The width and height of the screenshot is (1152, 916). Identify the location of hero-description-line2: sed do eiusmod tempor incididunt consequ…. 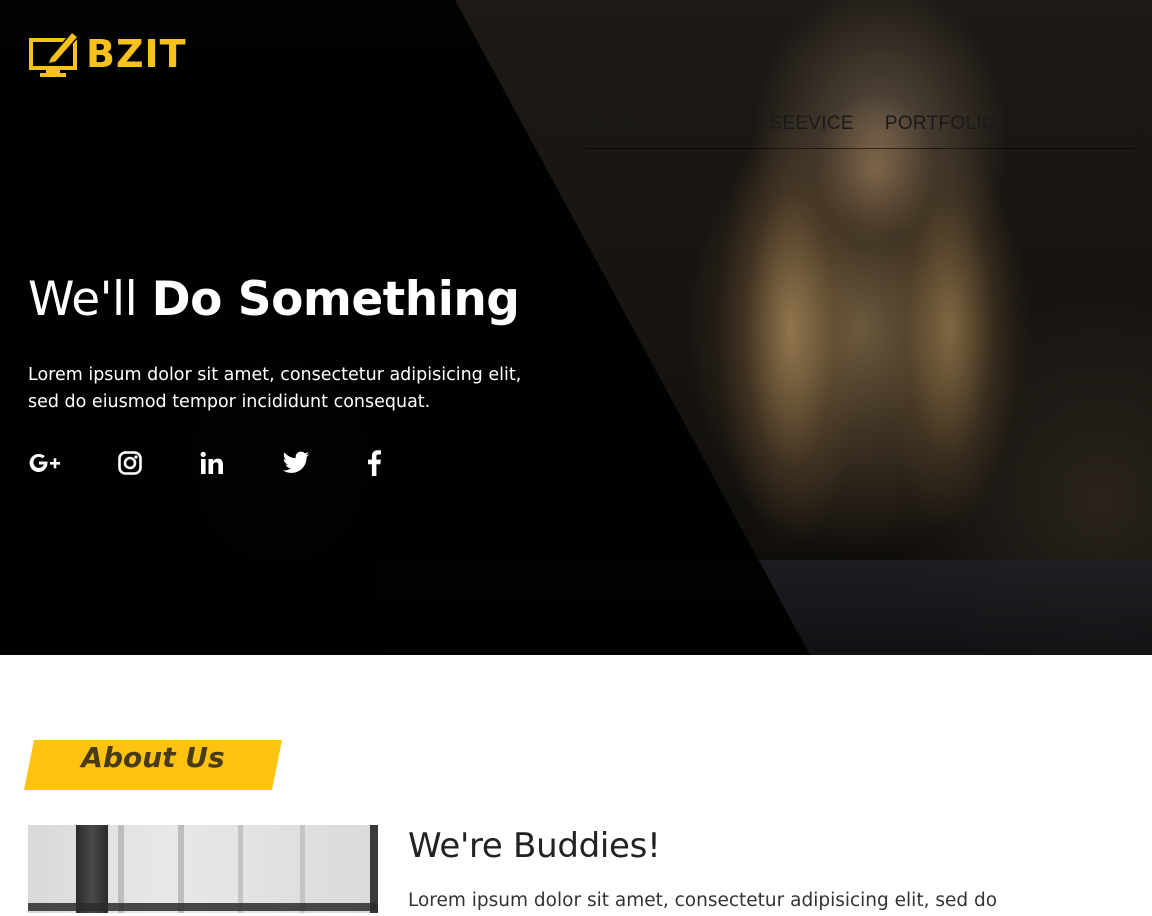
(229, 402).